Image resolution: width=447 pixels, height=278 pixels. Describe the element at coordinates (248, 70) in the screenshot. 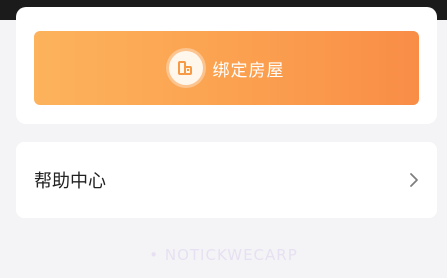

I see `bind-house-label: 绑定房屋` at that location.